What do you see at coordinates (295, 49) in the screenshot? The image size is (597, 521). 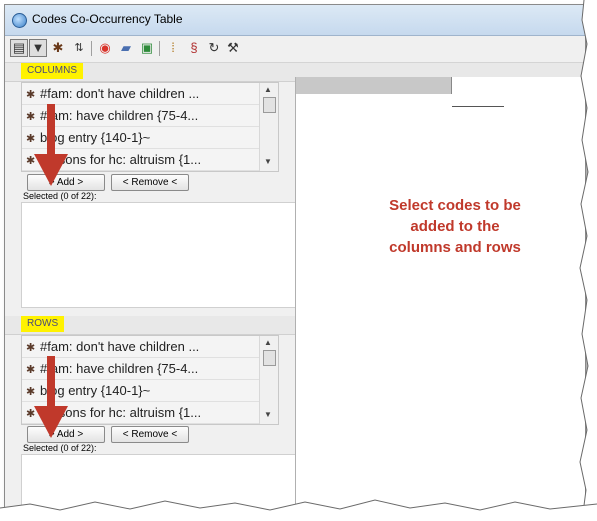 I see `toolbar: ▤ ▼ ✱ ⇅ ◉ ▰ ▣ ⁞ § ↻ ⚒` at bounding box center [295, 49].